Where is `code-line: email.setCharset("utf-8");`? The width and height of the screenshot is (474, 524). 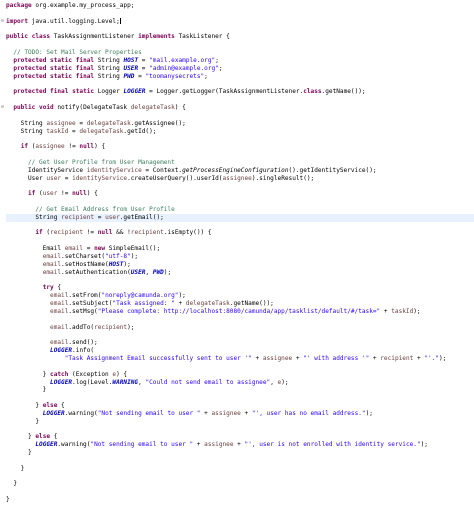
code-line: email.setCharset("utf-8"); is located at coordinates (240, 257).